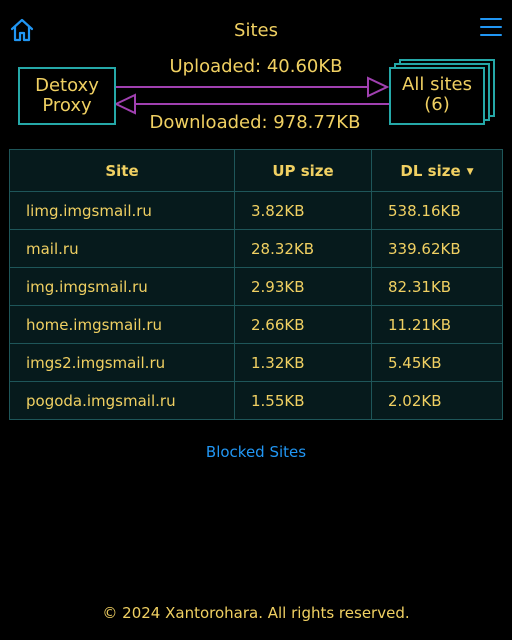  I want to click on page-title: Sites, so click(256, 30).